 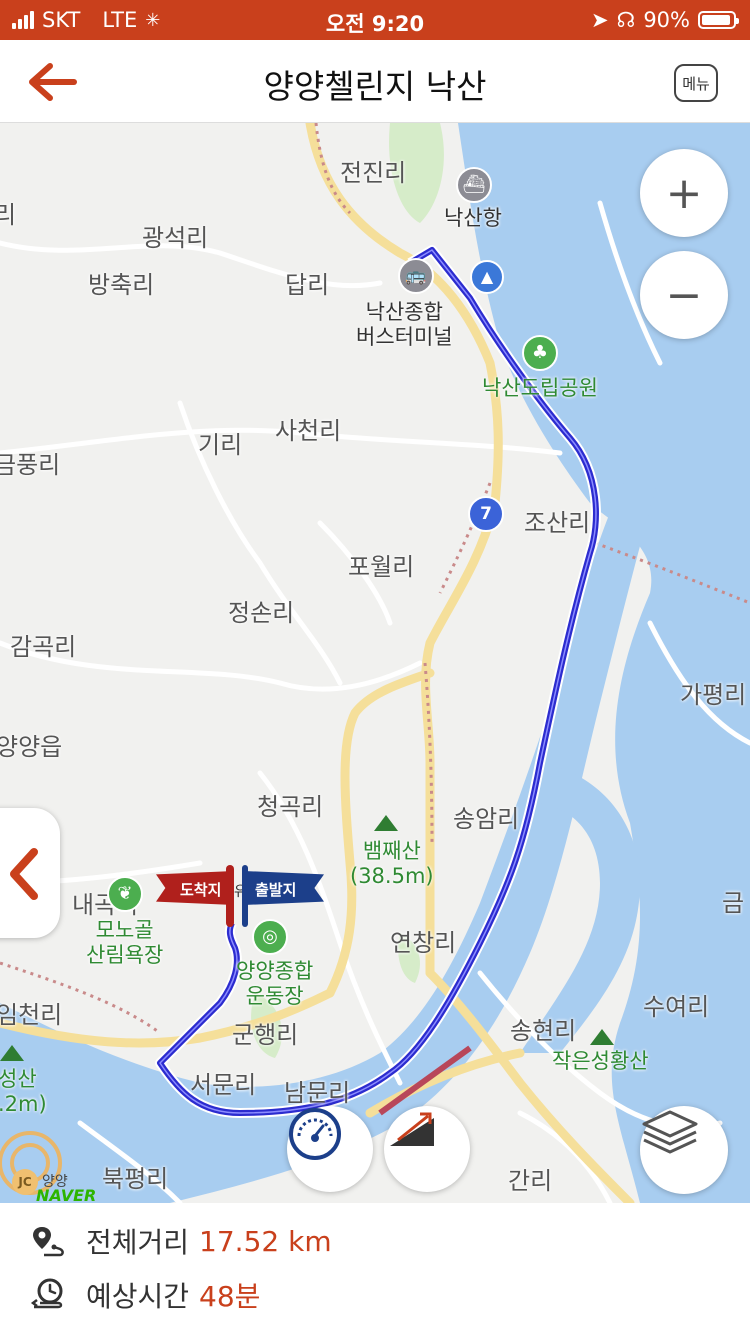 What do you see at coordinates (23, 1104) in the screenshot?
I see `partial-mountain-line2: .2m)` at bounding box center [23, 1104].